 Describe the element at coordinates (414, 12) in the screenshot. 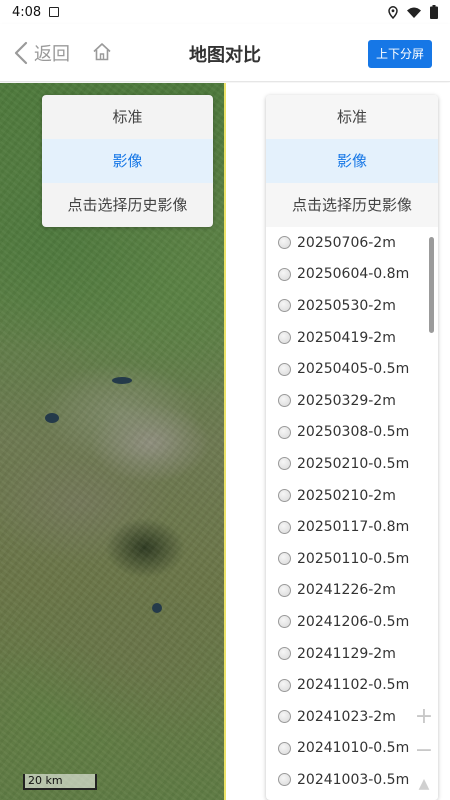

I see `wifi-icon` at that location.